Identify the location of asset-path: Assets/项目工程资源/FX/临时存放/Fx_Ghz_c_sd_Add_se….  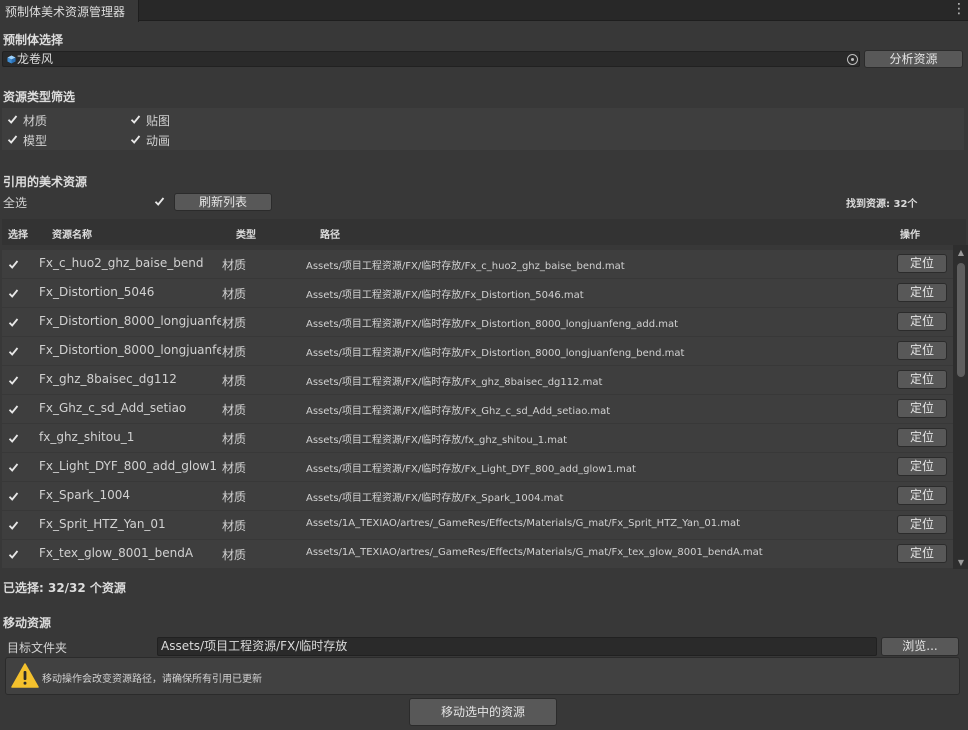
(458, 411).